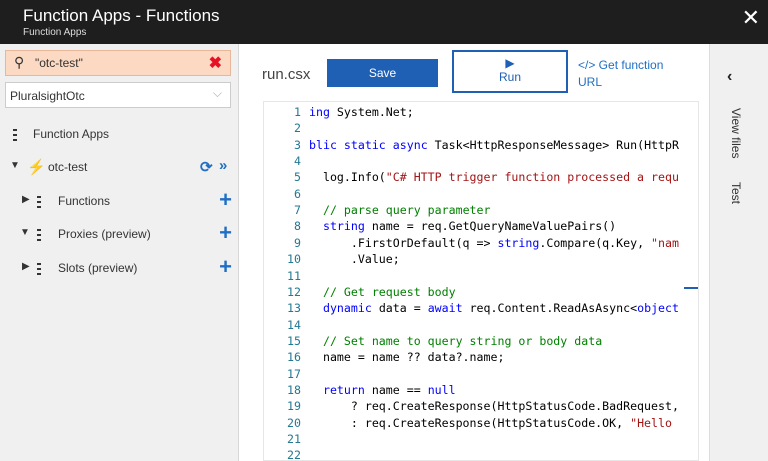 This screenshot has height=461, width=768. I want to click on add-function-icon: +, so click(225, 200).